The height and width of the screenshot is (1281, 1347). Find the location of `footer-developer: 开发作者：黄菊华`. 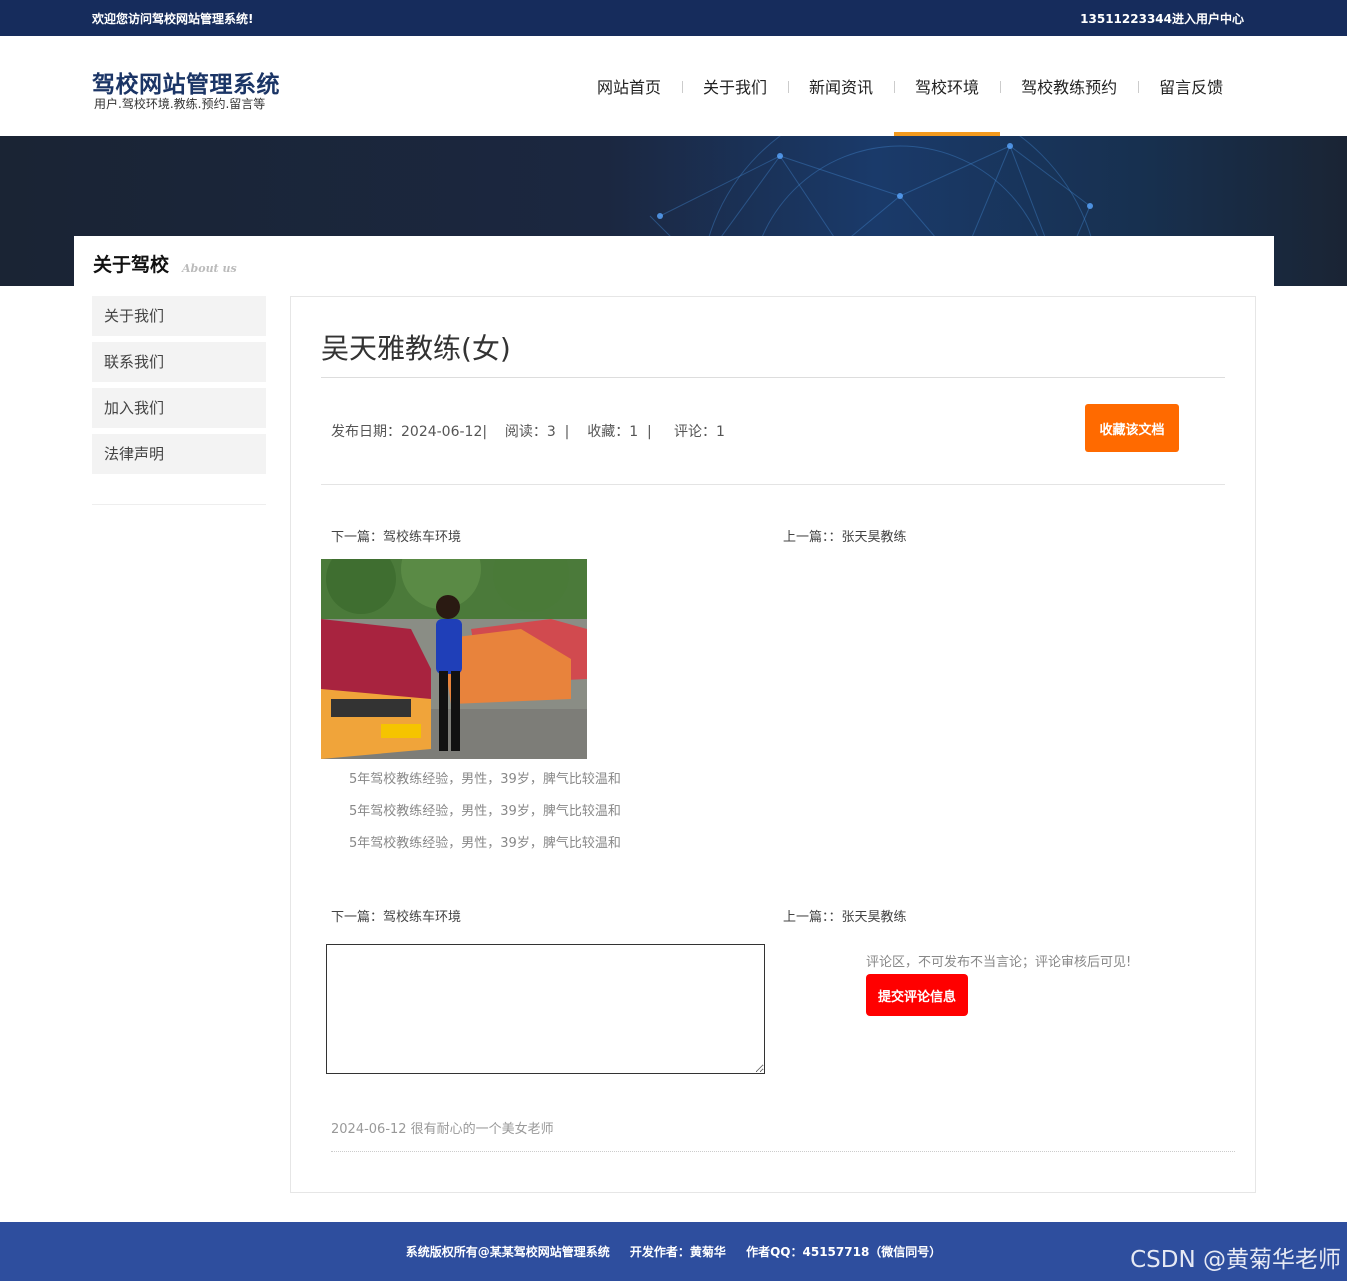

footer-developer: 开发作者：黄菊华 is located at coordinates (677, 1252).